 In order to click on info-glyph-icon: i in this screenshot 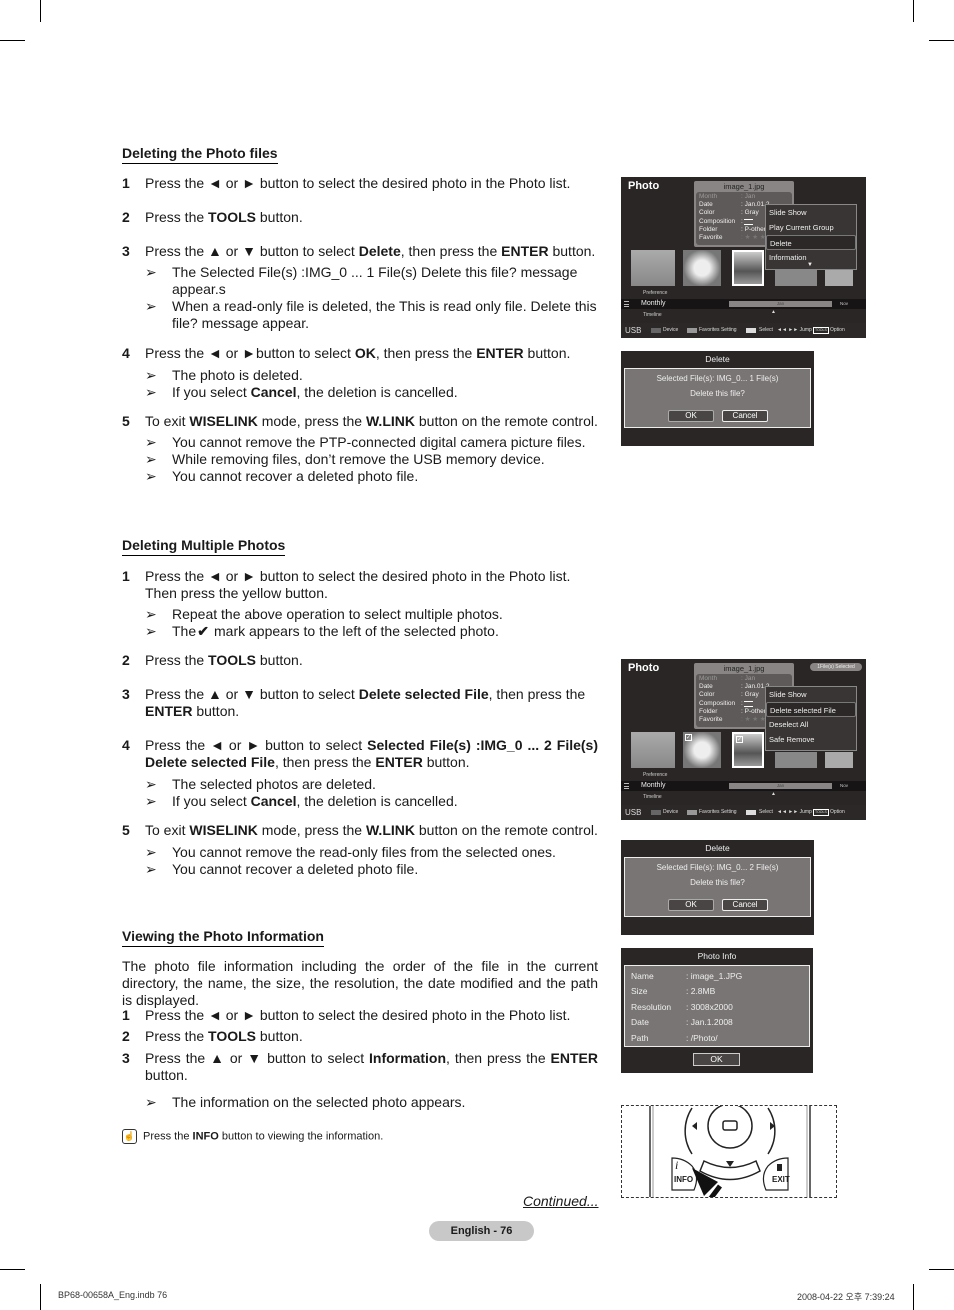, I will do `click(677, 1165)`.